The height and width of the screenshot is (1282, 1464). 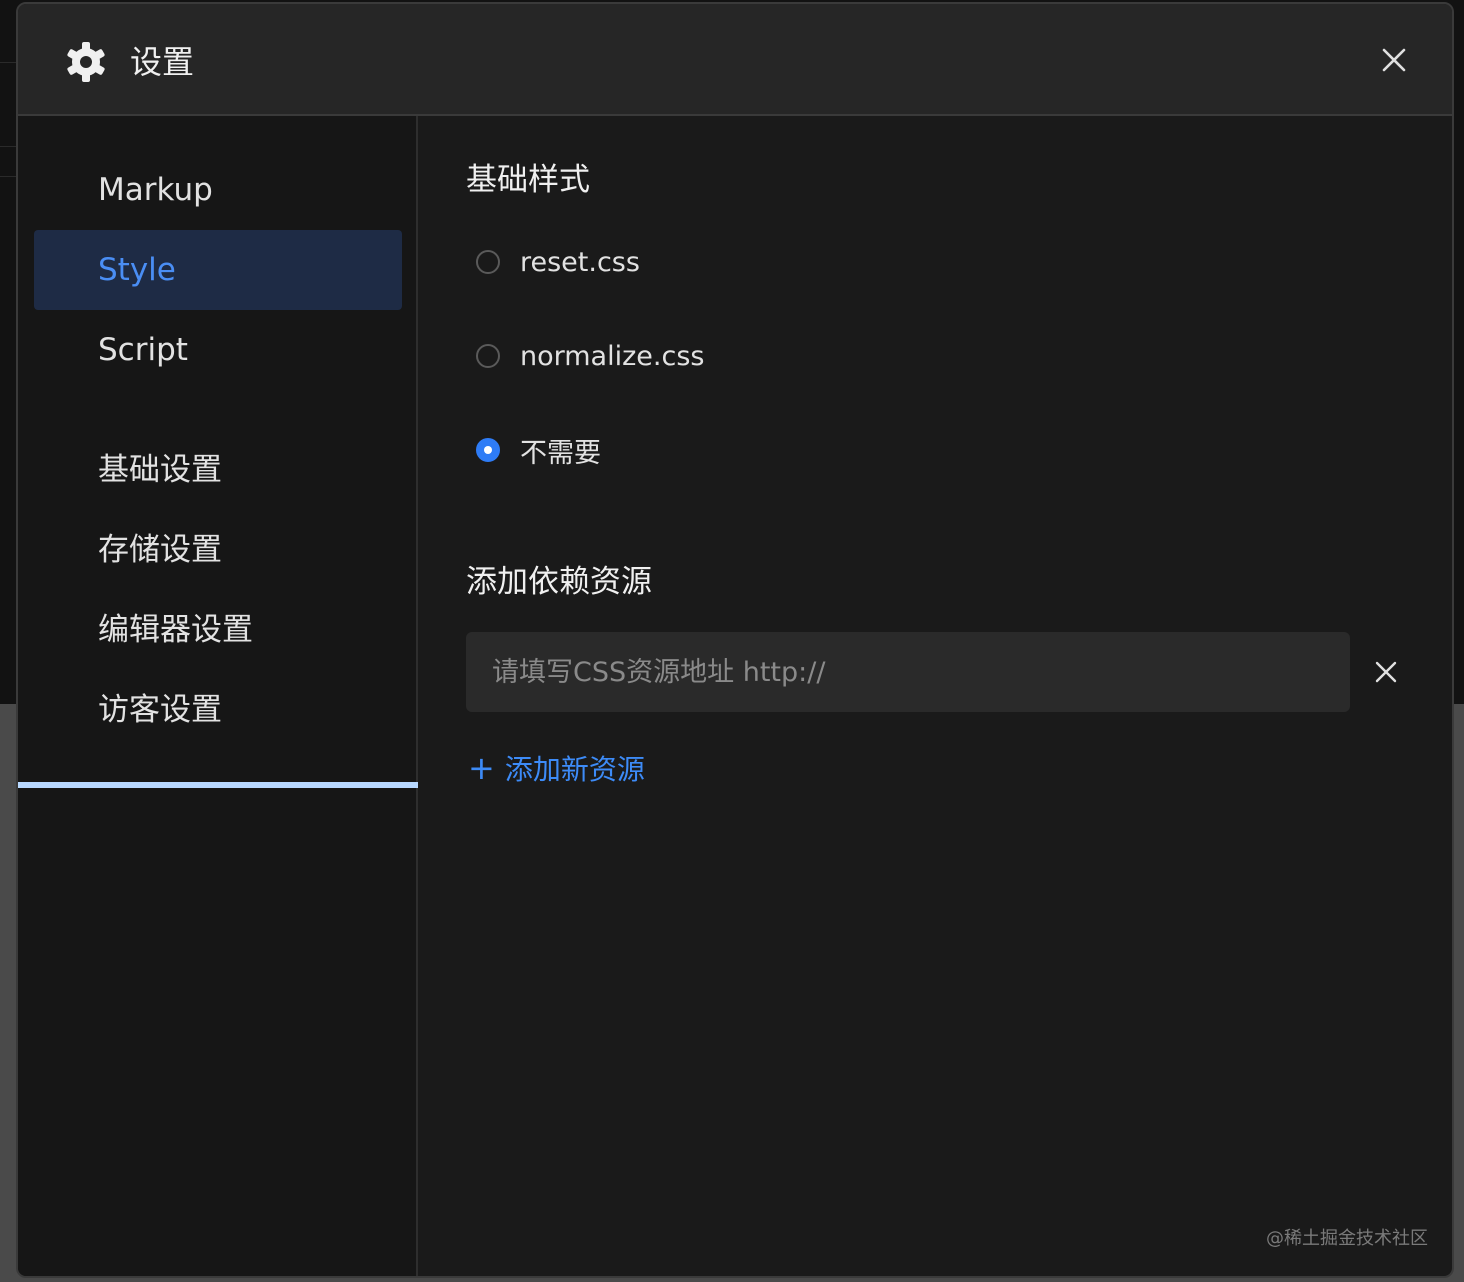 What do you see at coordinates (528, 180) in the screenshot?
I see `base-style-title: 基础样式` at bounding box center [528, 180].